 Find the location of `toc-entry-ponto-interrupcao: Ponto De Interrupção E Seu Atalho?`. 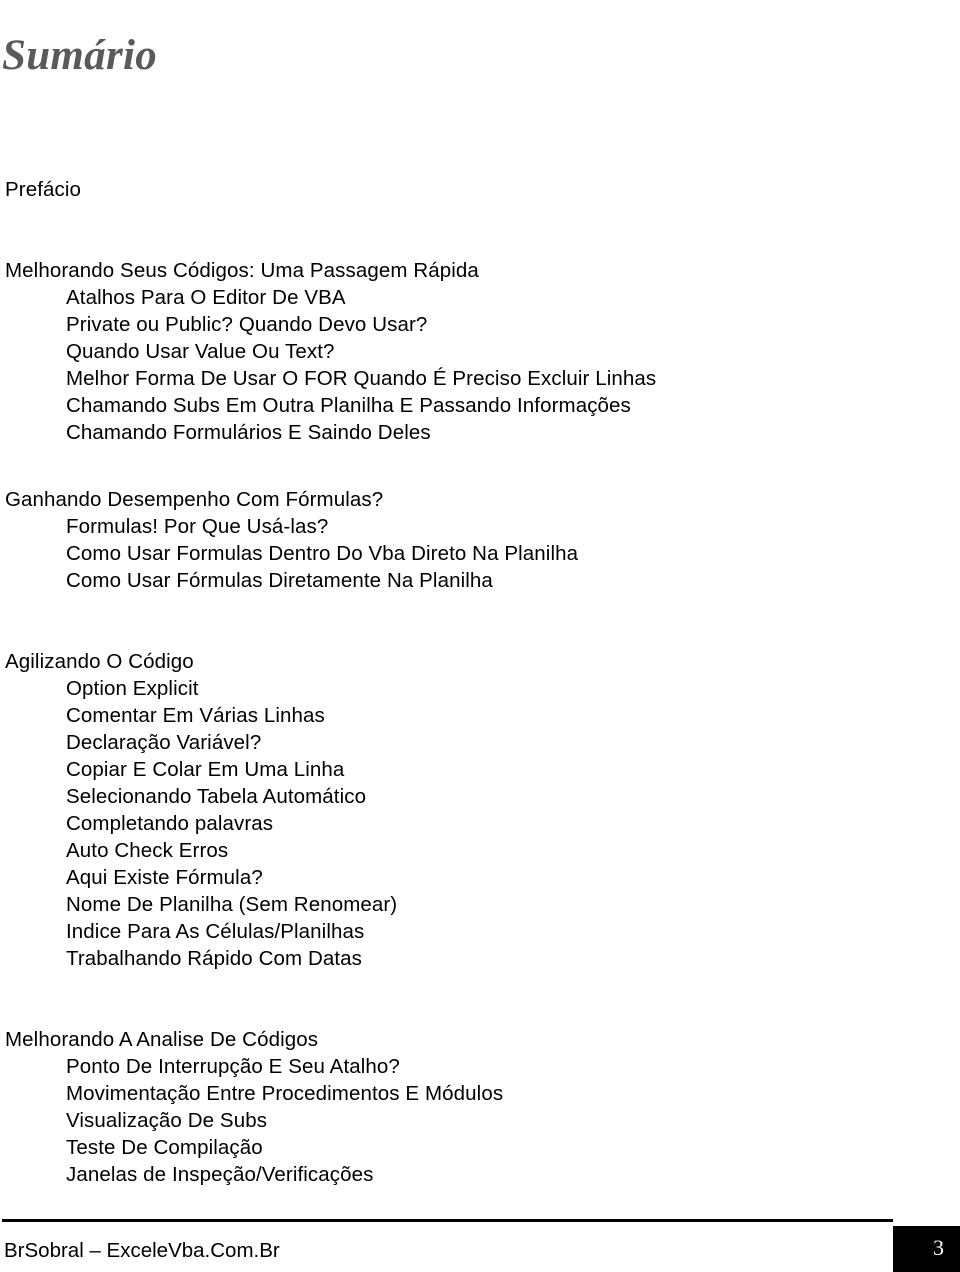

toc-entry-ponto-interrupcao: Ponto De Interrupção E Seu Atalho? is located at coordinates (465, 1066).